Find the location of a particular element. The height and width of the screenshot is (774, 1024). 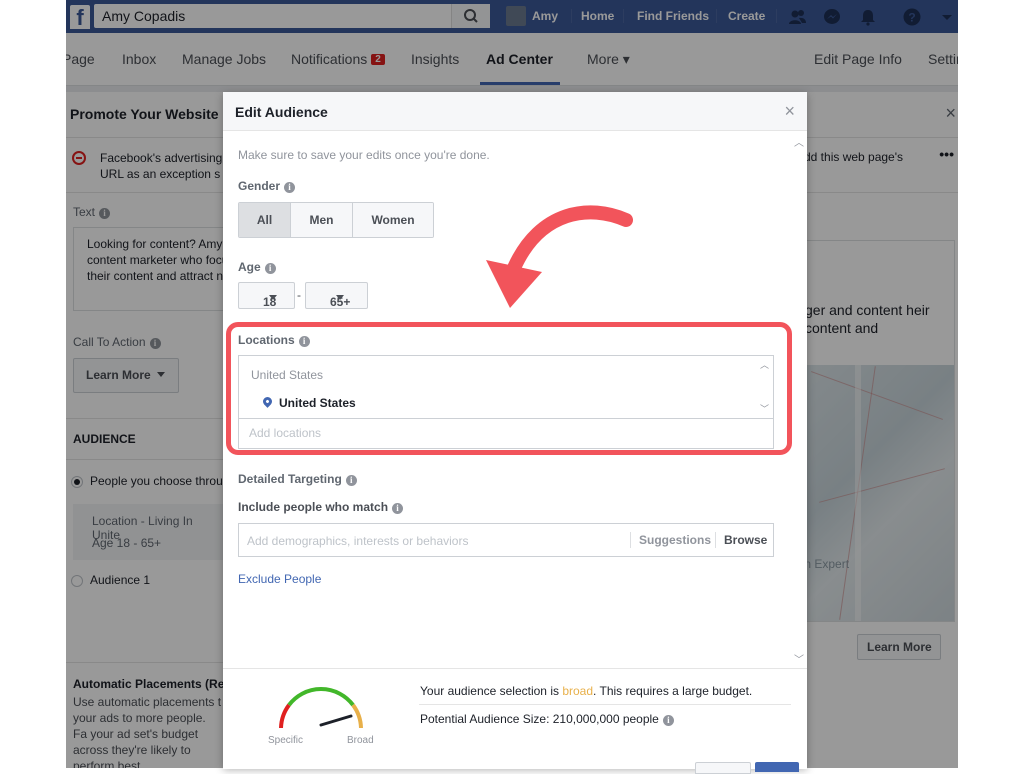

include-people-label: Include people who match i is located at coordinates (321, 507).